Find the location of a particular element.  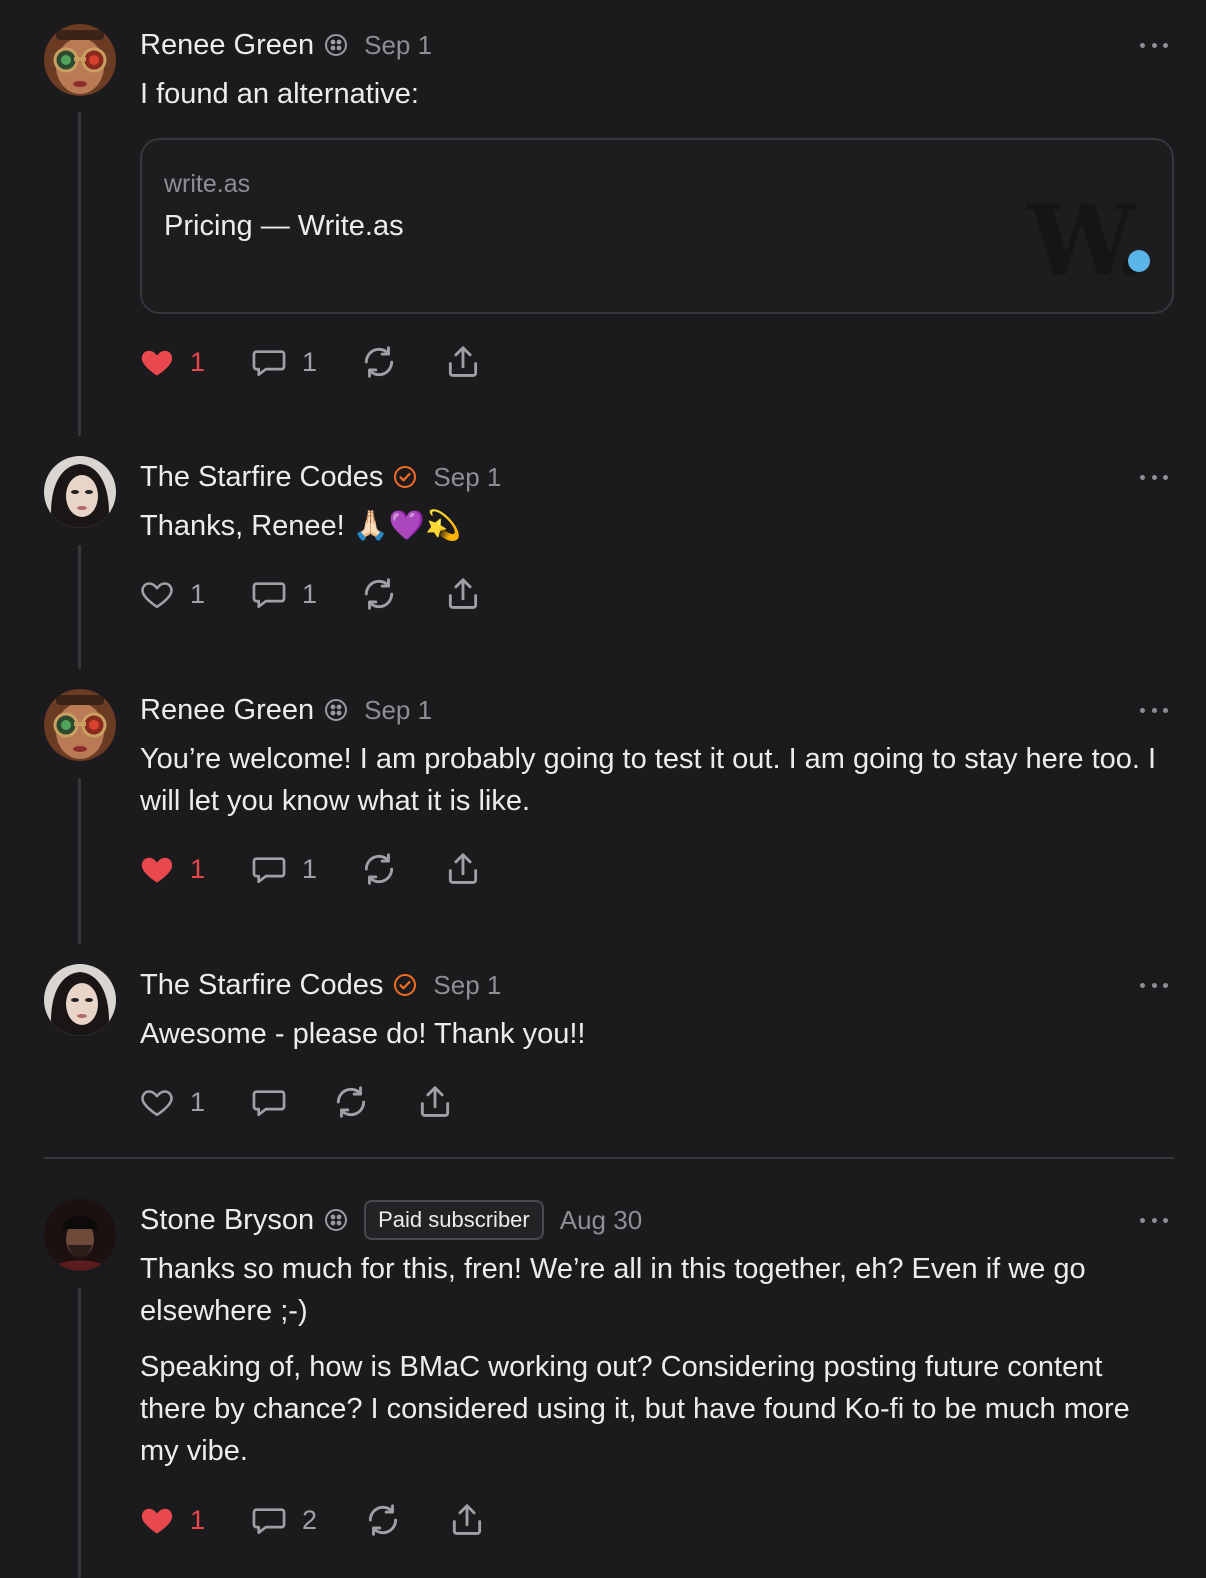

comment-body: I found an alternative: is located at coordinates (655, 94).